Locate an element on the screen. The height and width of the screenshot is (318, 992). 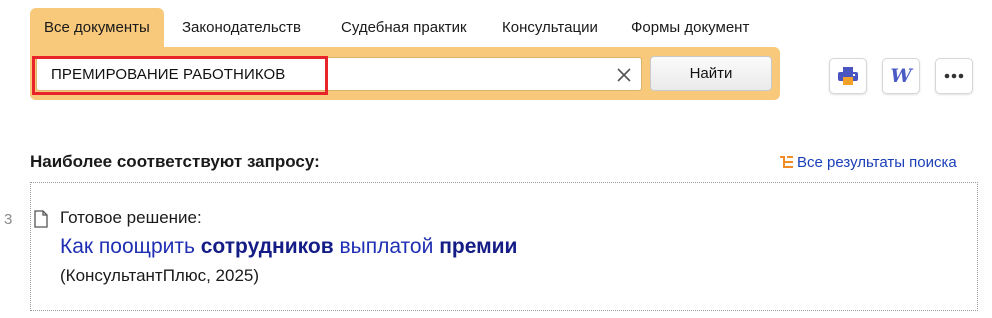
title-part: выплатой is located at coordinates (387, 246).